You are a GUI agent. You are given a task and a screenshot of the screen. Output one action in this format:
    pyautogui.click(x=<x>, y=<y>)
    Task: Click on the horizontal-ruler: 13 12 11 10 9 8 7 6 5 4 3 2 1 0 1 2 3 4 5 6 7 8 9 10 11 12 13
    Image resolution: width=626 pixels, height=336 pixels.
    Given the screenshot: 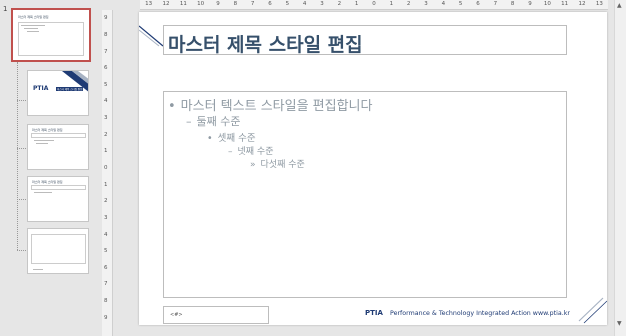 What is the action you would take?
    pyautogui.click(x=374, y=5)
    